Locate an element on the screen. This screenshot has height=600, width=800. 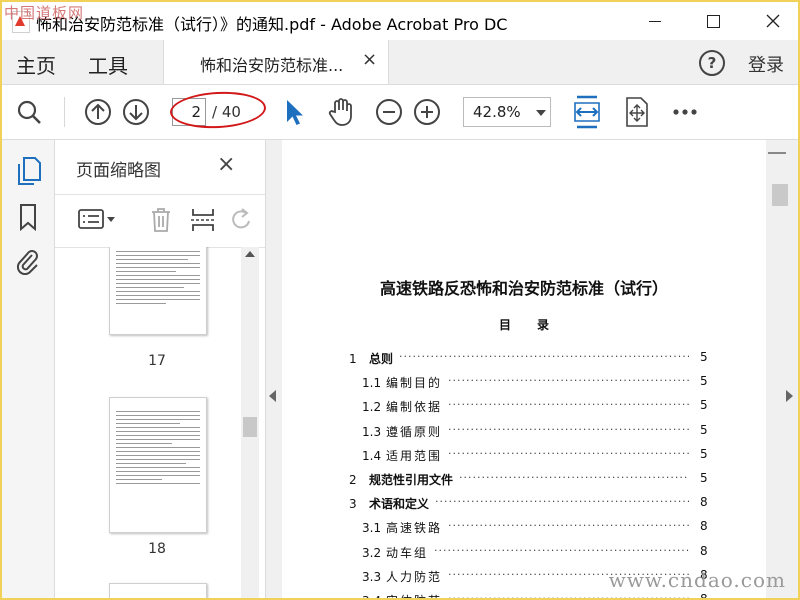
maximize-button is located at coordinates (713, 21).